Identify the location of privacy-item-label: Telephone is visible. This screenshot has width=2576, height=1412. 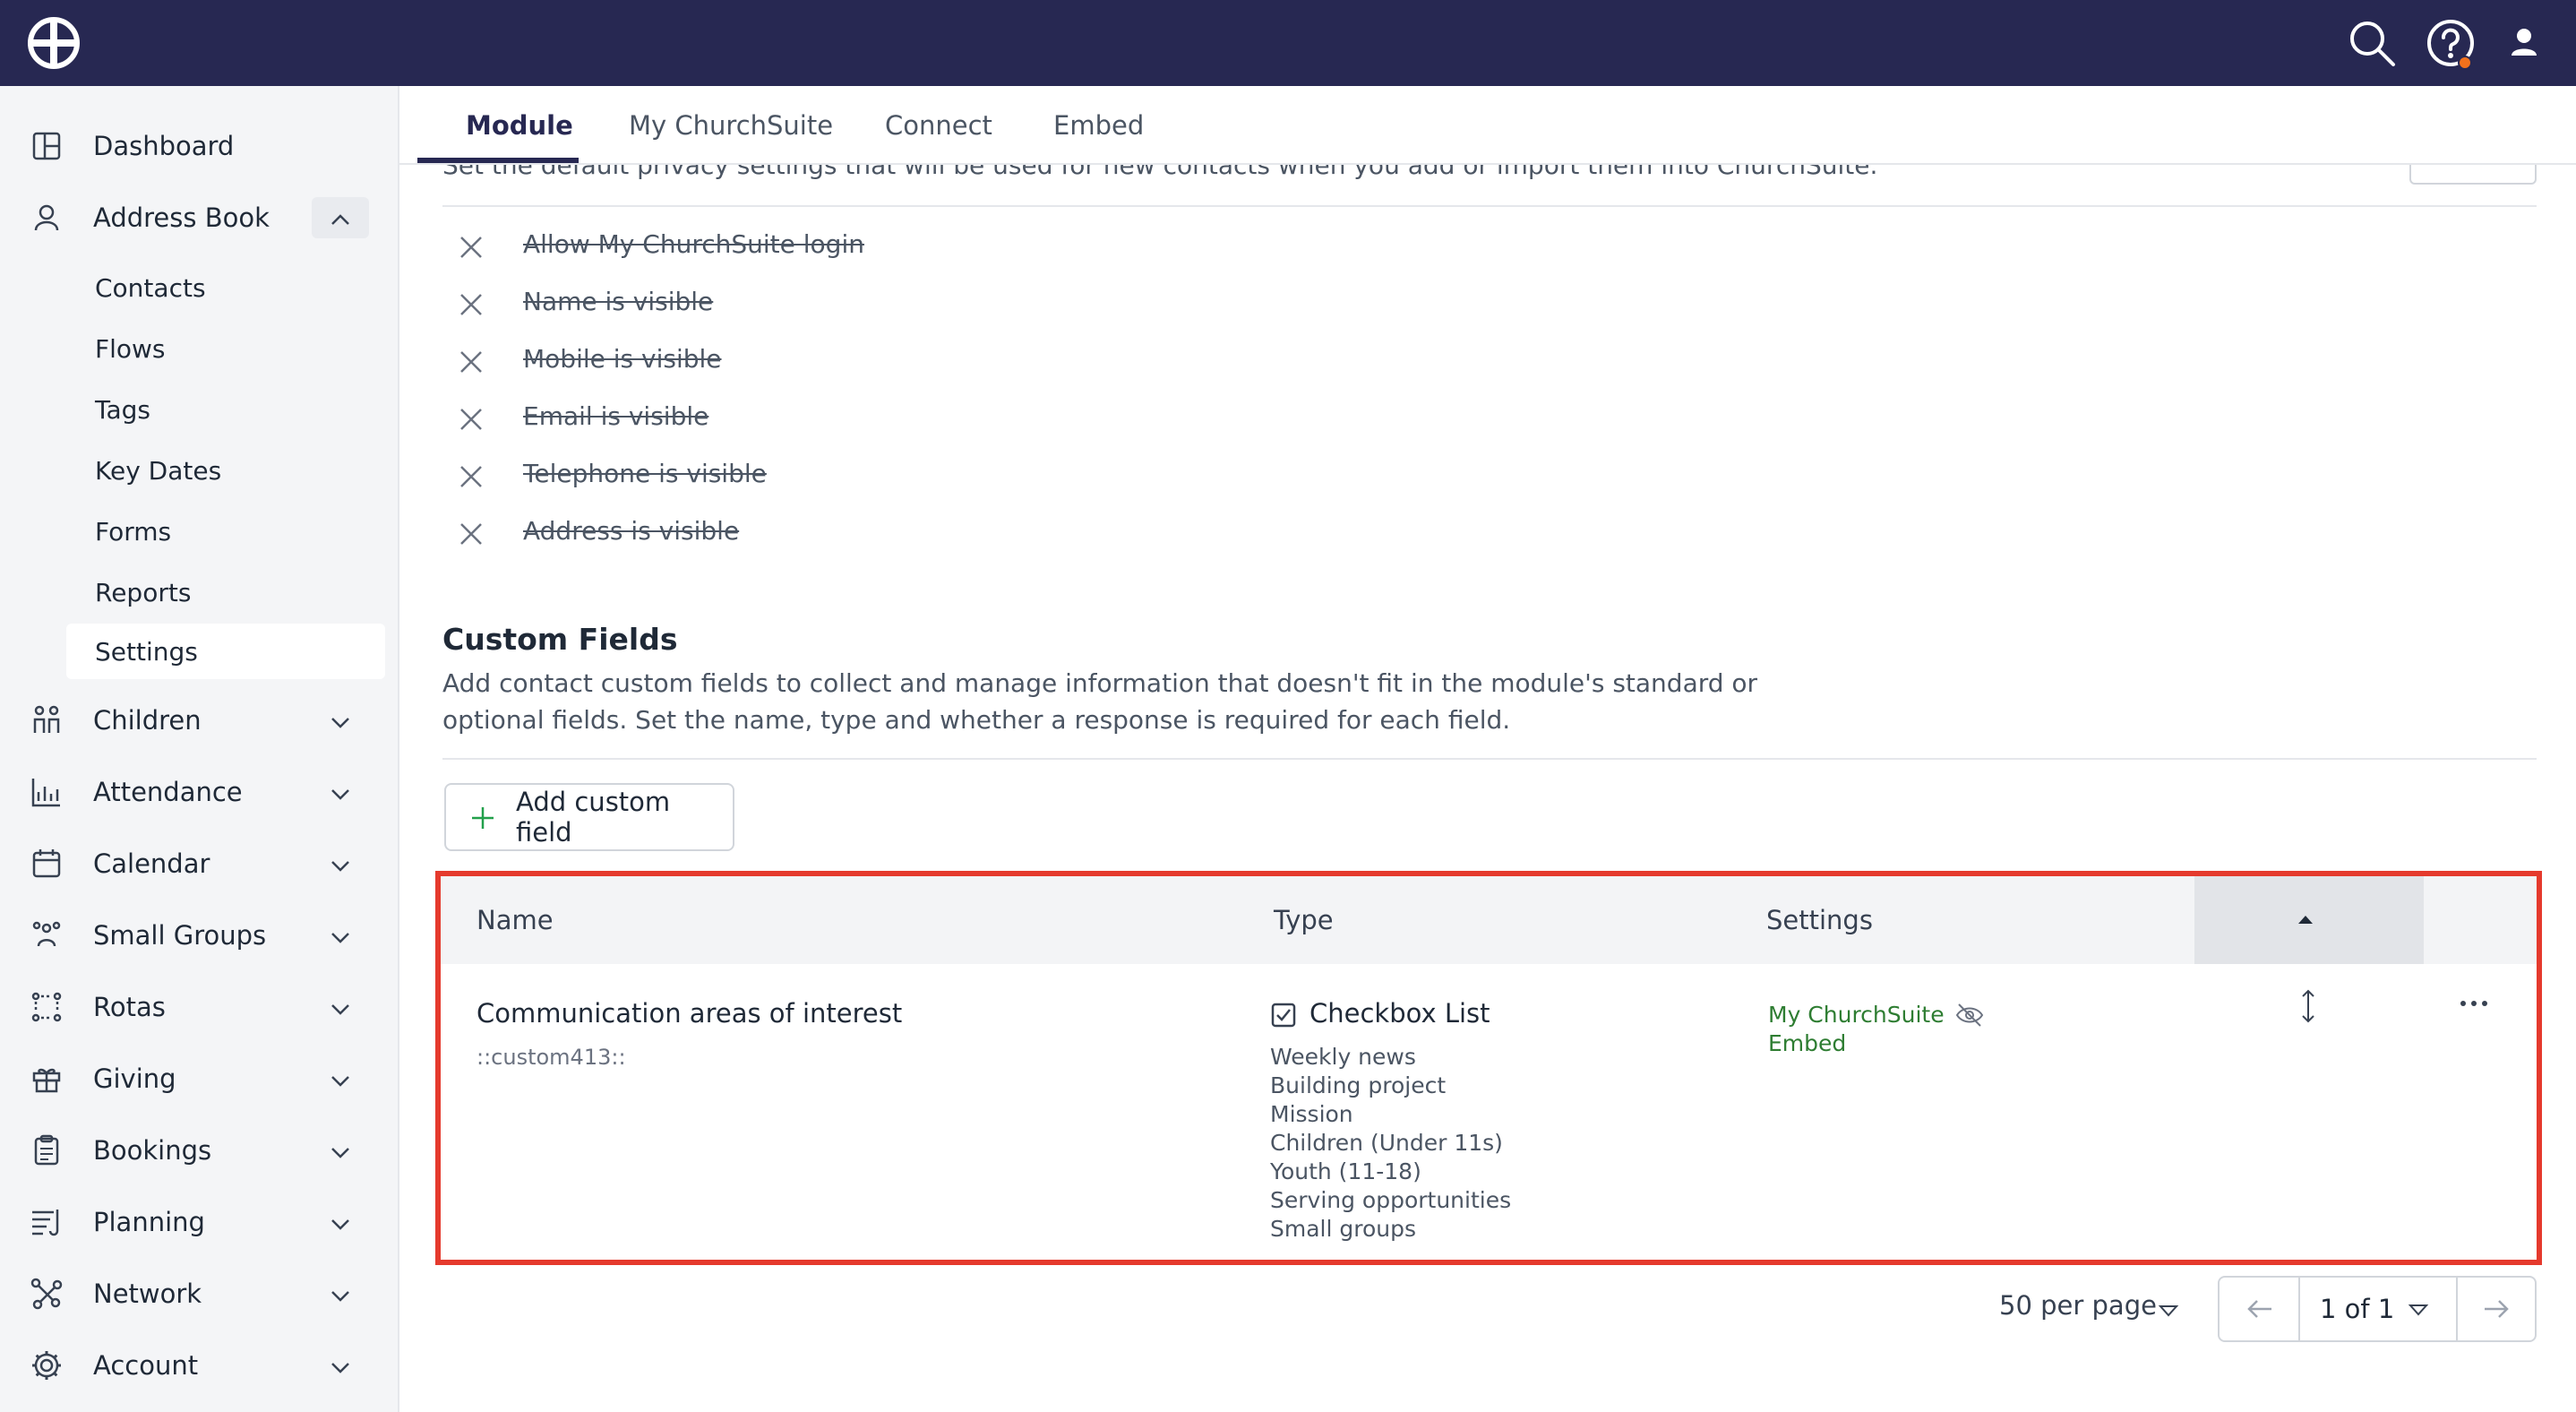
(645, 473).